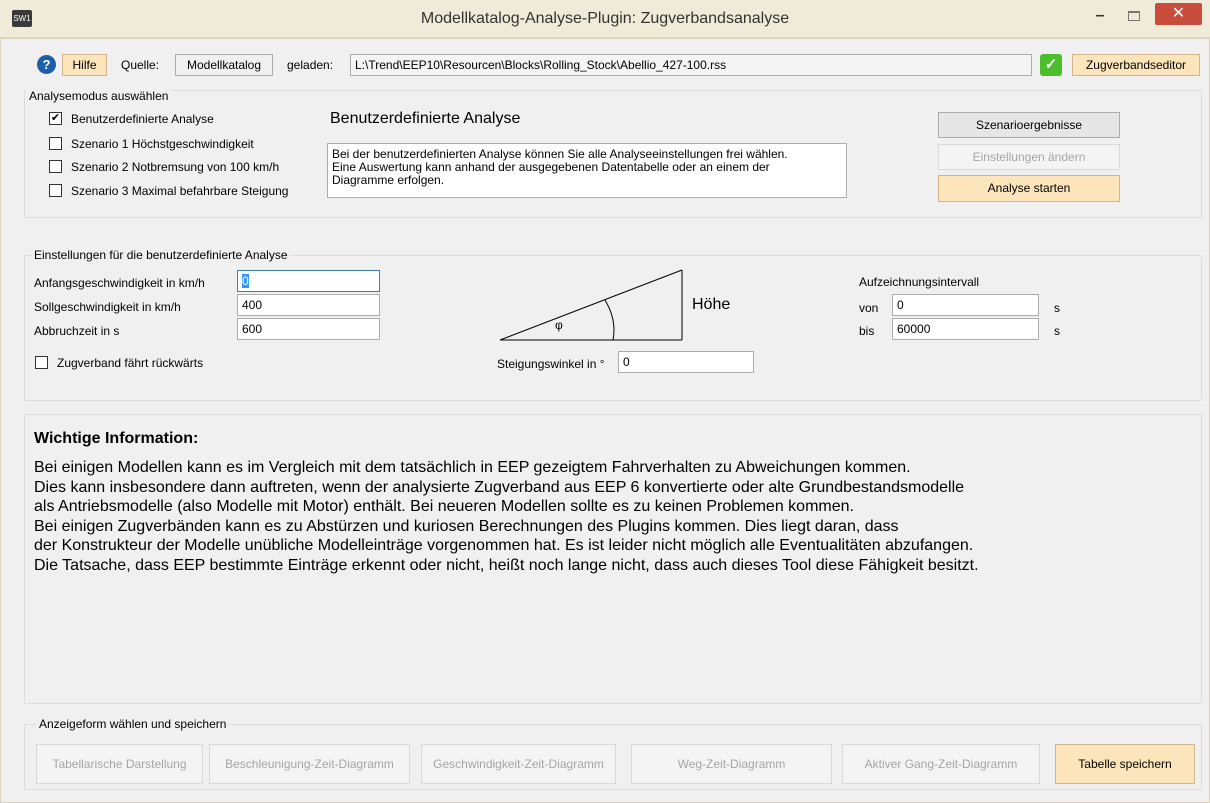  What do you see at coordinates (46, 64) in the screenshot?
I see `help-icon: ?` at bounding box center [46, 64].